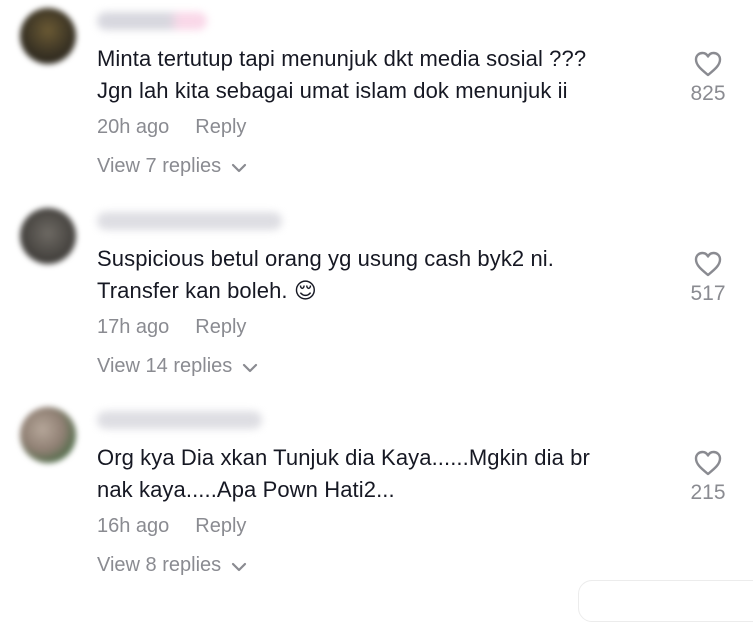  I want to click on comment-time: 17h ago, so click(133, 327).